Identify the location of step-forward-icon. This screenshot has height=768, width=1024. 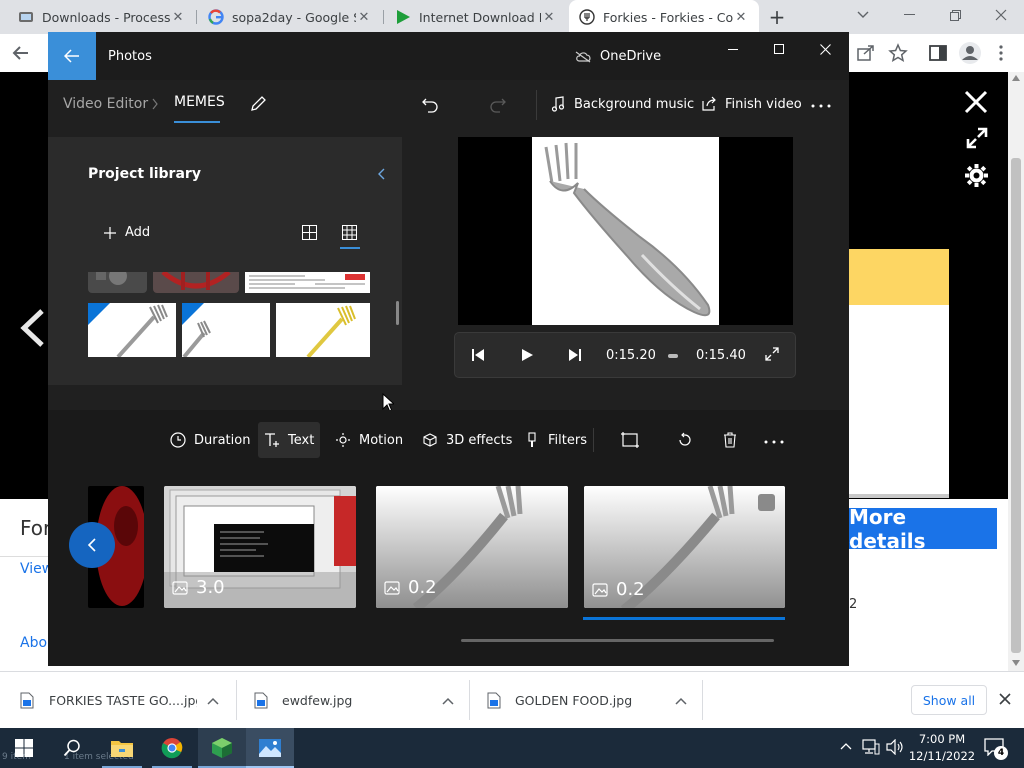
(575, 355).